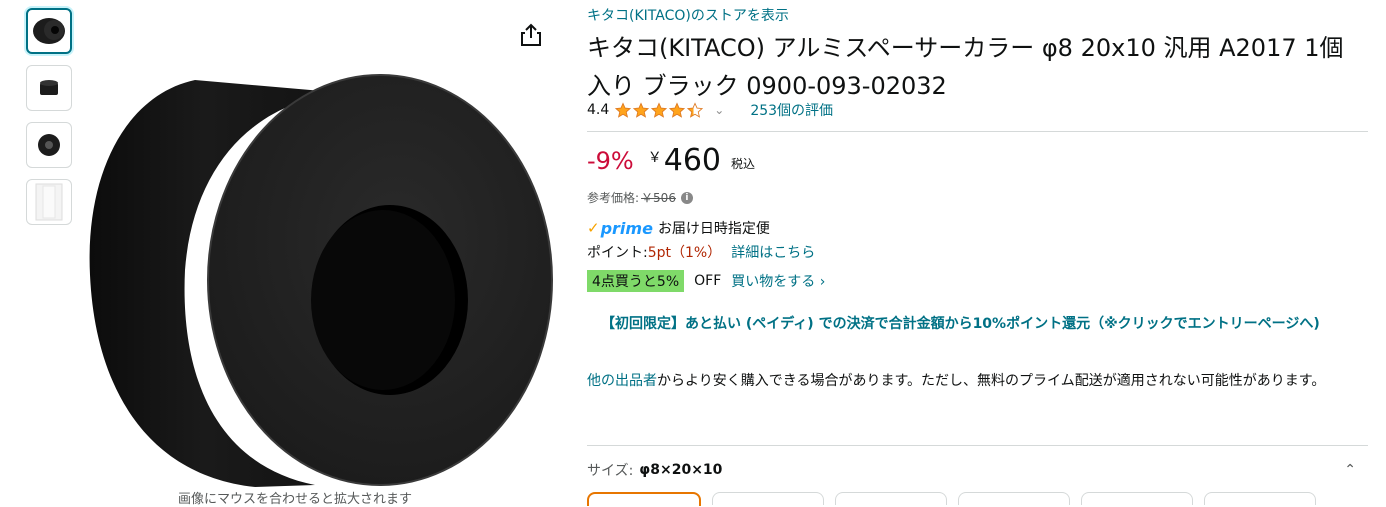  I want to click on shop-promotion-link: 買い物をする ›, so click(778, 281).